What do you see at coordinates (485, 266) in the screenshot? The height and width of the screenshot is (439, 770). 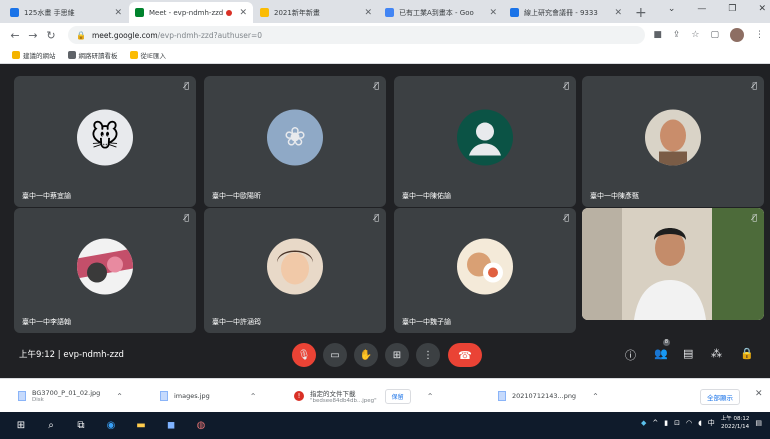 I see `participant-photo` at bounding box center [485, 266].